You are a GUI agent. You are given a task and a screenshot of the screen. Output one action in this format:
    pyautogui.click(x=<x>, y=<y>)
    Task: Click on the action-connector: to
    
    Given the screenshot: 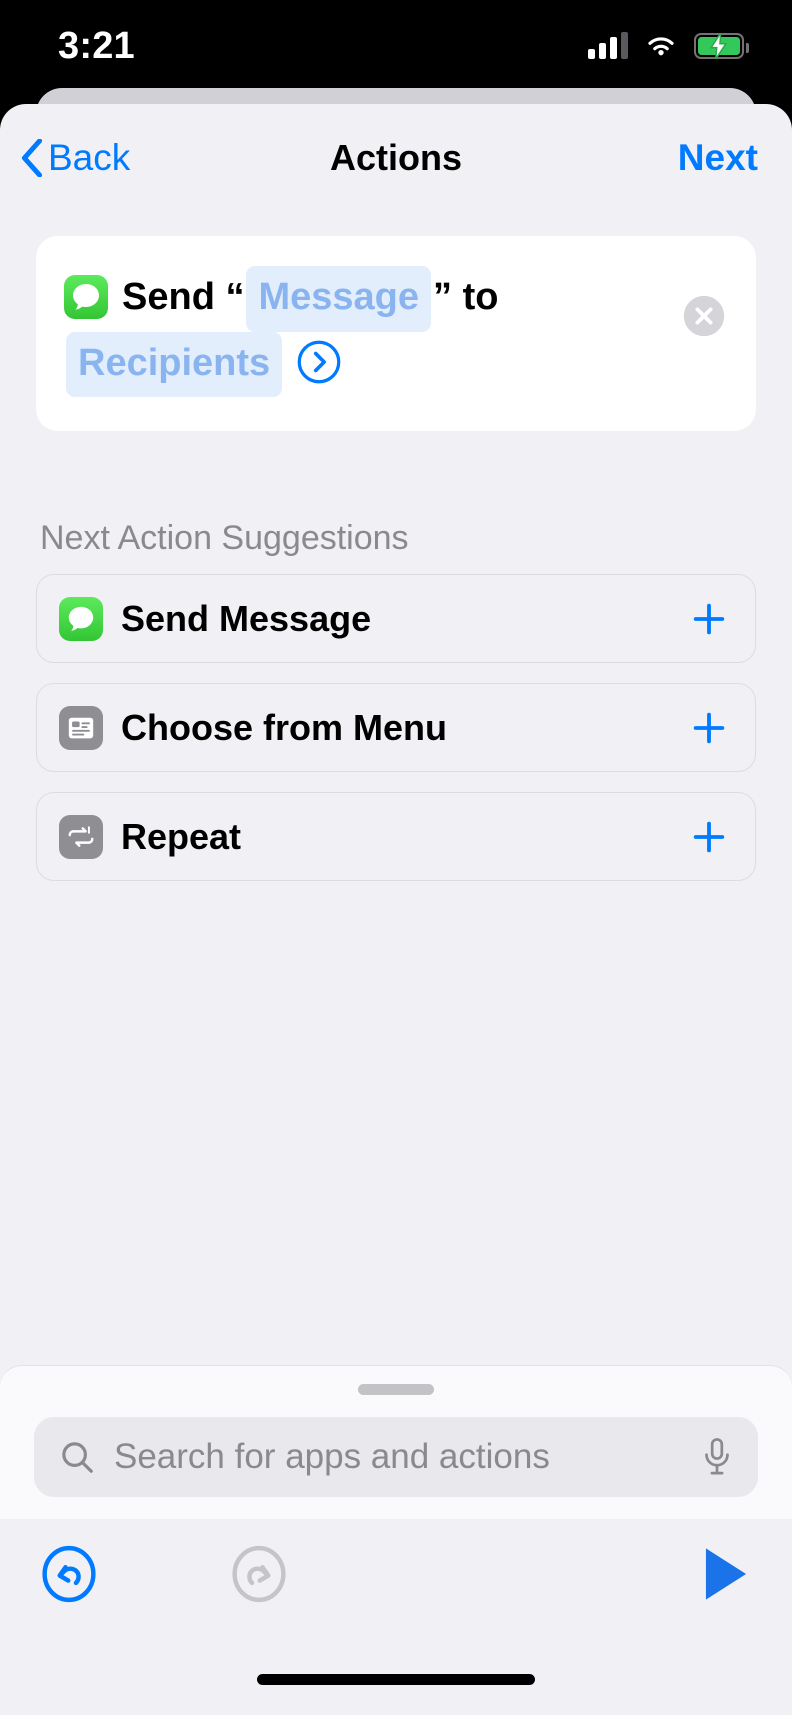 What is the action you would take?
    pyautogui.click(x=480, y=297)
    